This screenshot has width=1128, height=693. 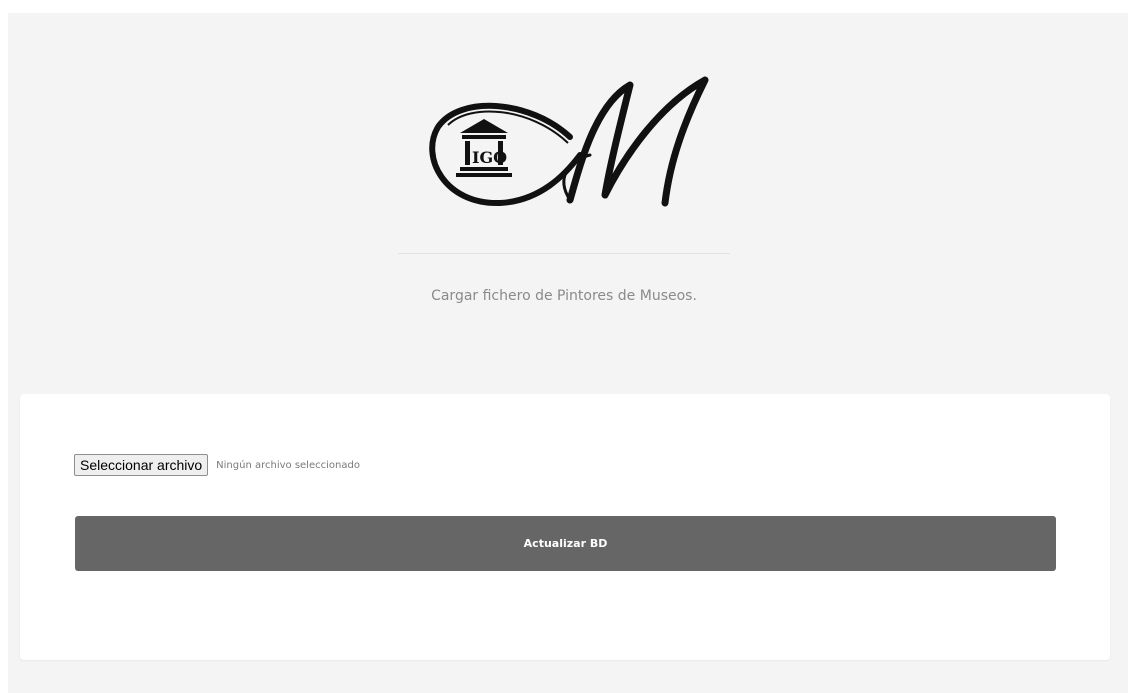 I want to click on emblem-text: IGO, so click(x=489, y=157).